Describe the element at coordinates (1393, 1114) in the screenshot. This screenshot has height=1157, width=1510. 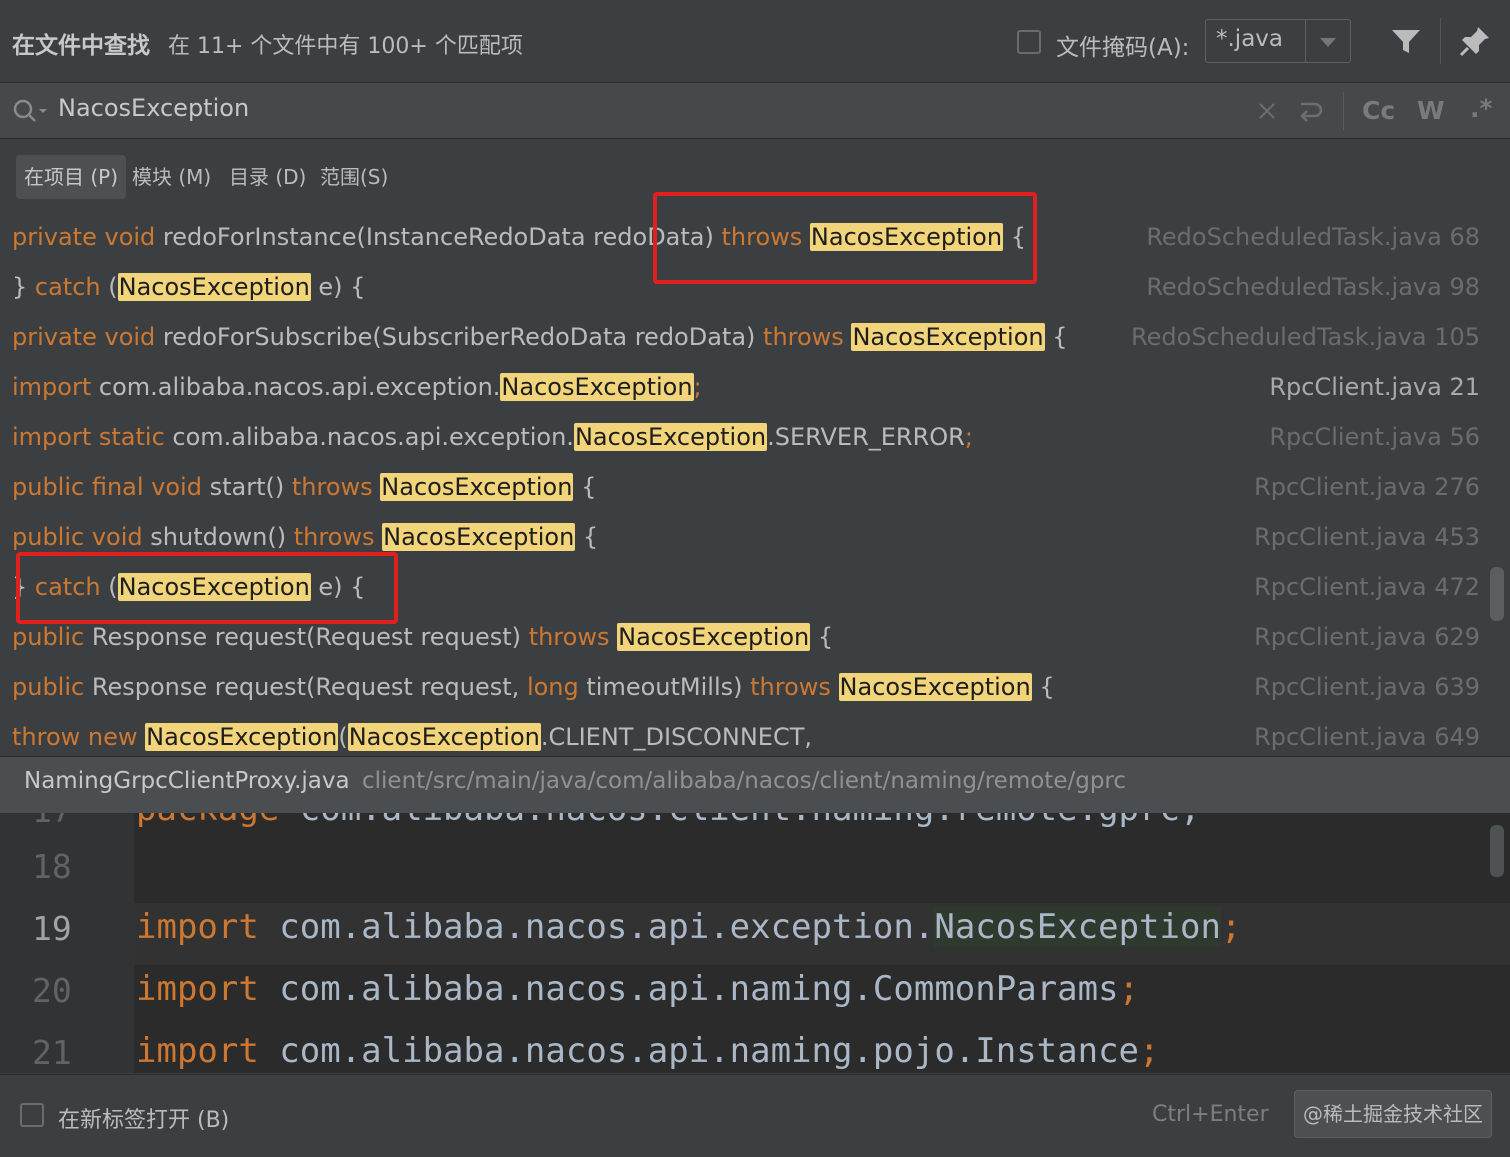
I see `open-in-find-window-button: @稀土掘金技术社区` at that location.